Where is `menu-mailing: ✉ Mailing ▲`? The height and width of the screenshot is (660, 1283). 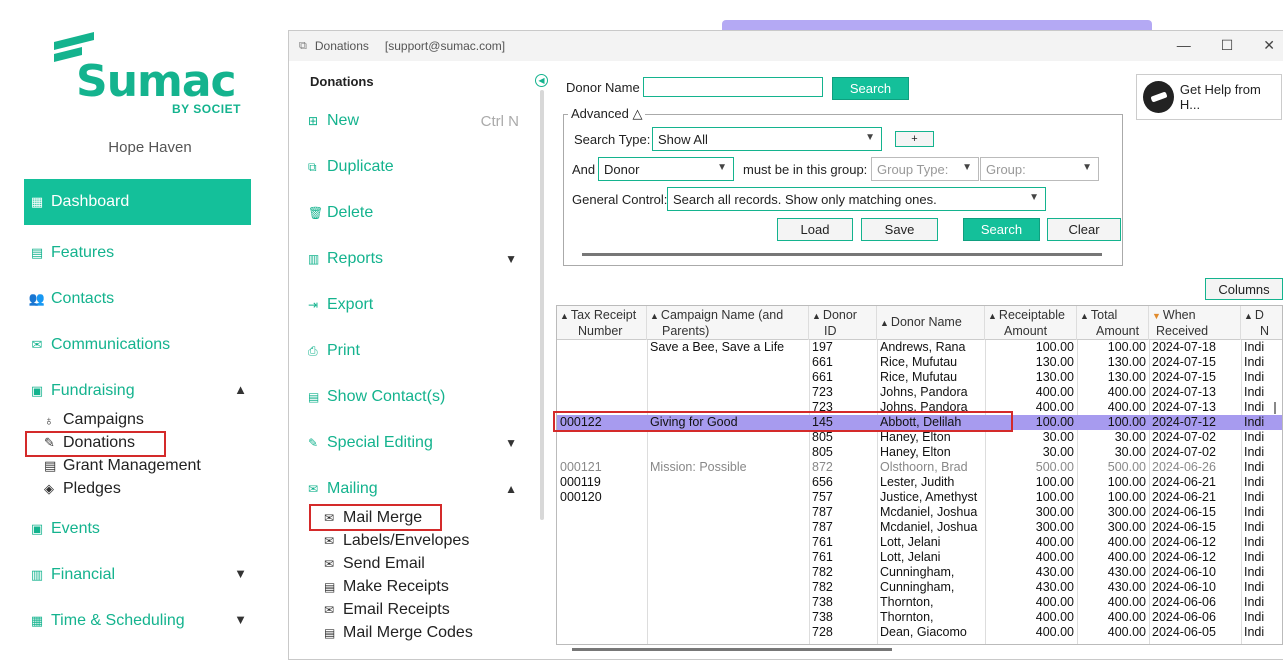 menu-mailing: ✉ Mailing ▲ is located at coordinates (415, 489).